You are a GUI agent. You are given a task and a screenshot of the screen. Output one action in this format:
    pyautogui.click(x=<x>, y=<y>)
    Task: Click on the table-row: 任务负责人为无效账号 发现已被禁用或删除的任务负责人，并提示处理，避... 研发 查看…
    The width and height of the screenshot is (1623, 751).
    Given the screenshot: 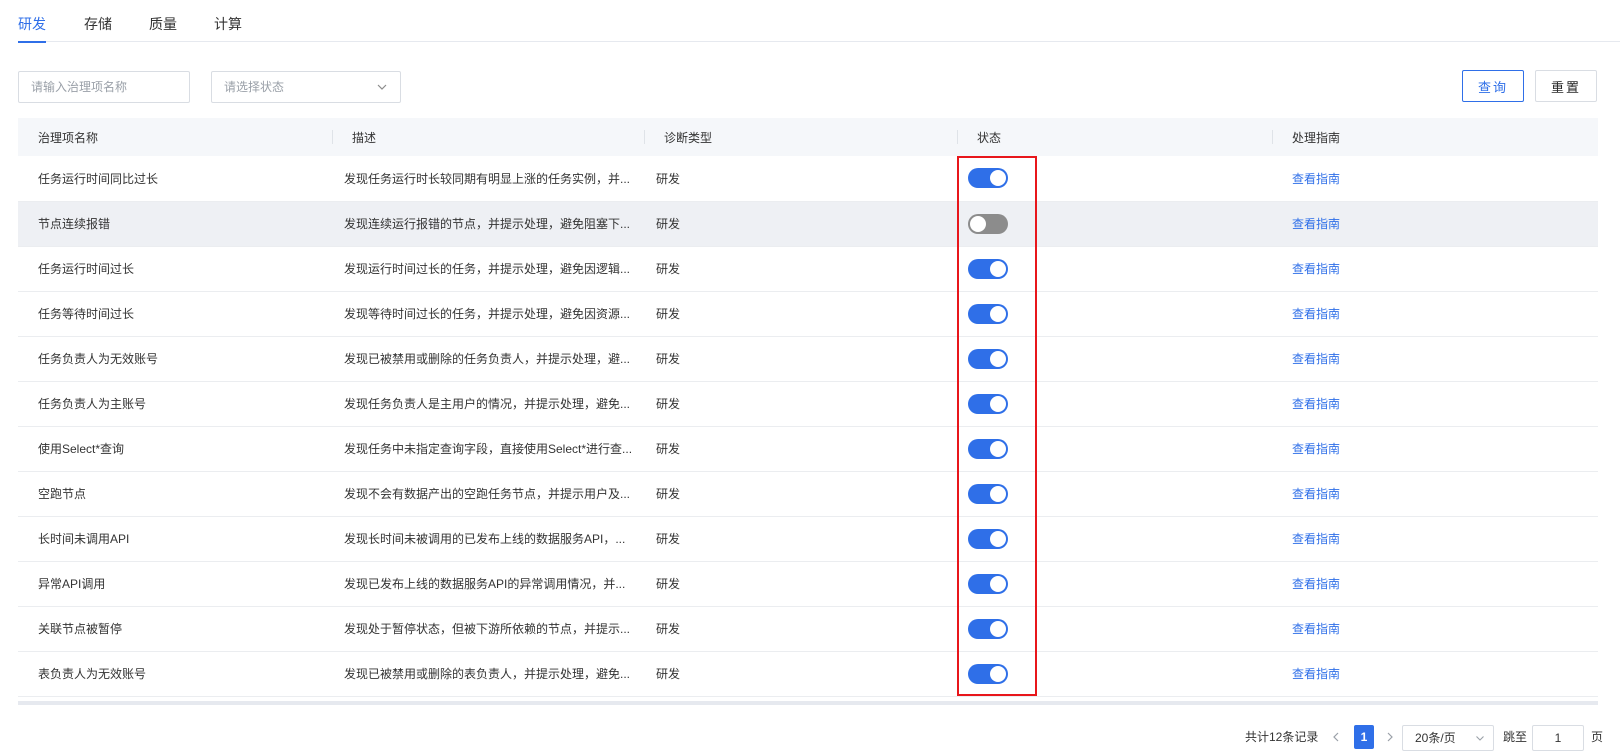 What is the action you would take?
    pyautogui.click(x=808, y=359)
    